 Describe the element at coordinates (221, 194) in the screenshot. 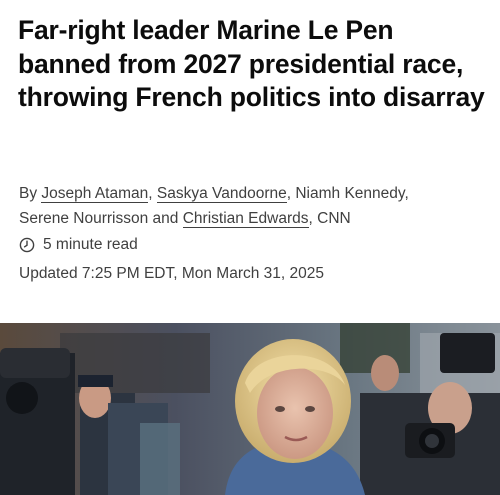

I see `author-link-saskya-vandoorne: Saskya Vandoorne` at that location.